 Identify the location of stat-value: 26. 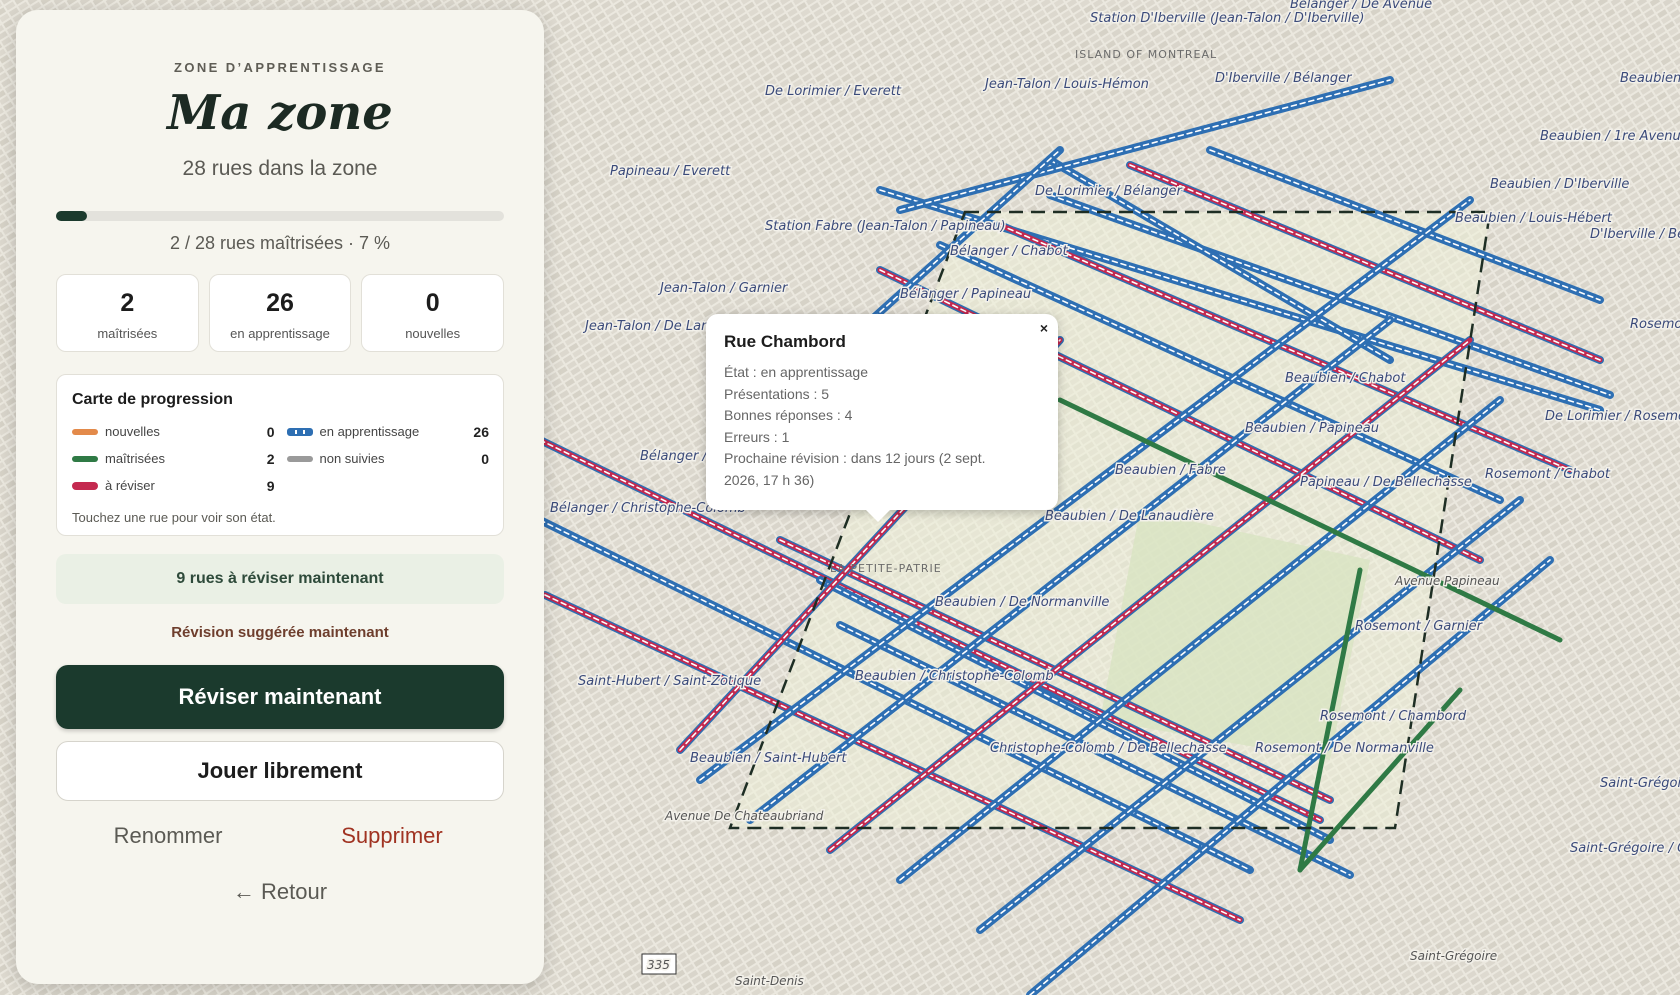
(280, 303).